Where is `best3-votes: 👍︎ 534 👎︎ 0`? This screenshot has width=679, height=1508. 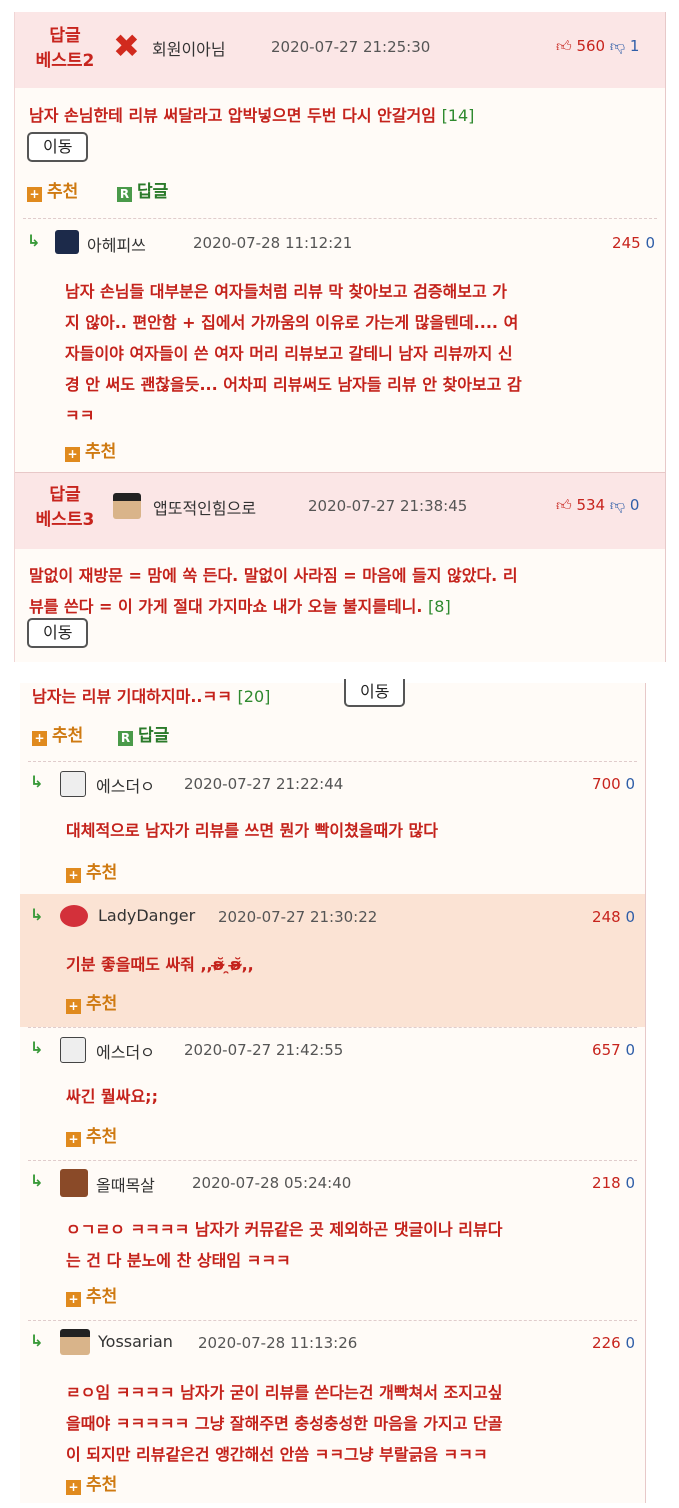 best3-votes: 👍︎ 534 👎︎ 0 is located at coordinates (597, 505).